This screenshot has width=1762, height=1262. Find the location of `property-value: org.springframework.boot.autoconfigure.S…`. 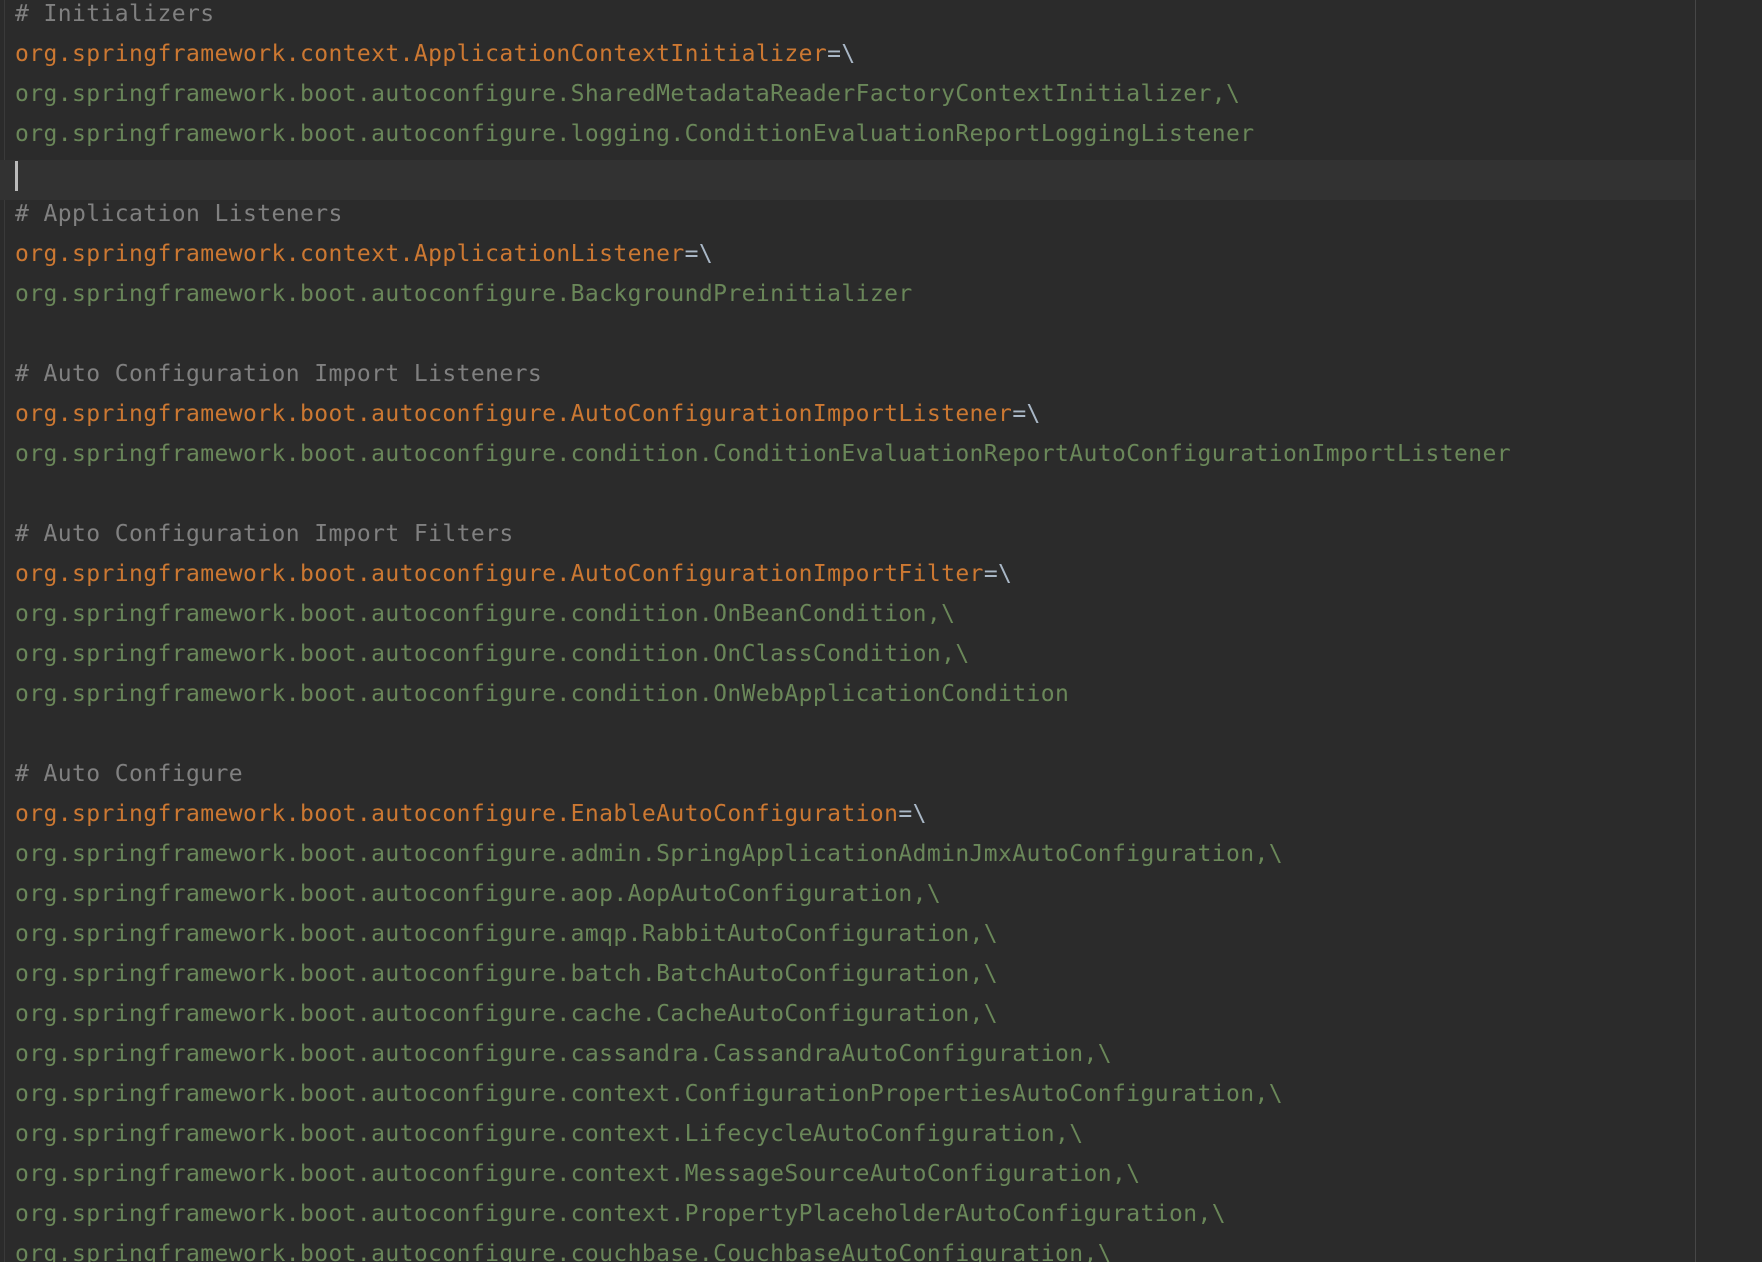

property-value: org.springframework.boot.autoconfigure.S… is located at coordinates (628, 94).